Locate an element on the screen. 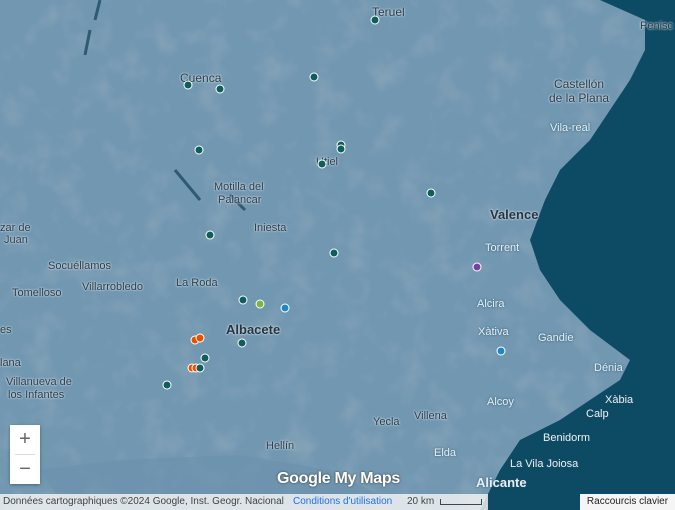 The image size is (675, 510). place-label: Dénia is located at coordinates (608, 368).